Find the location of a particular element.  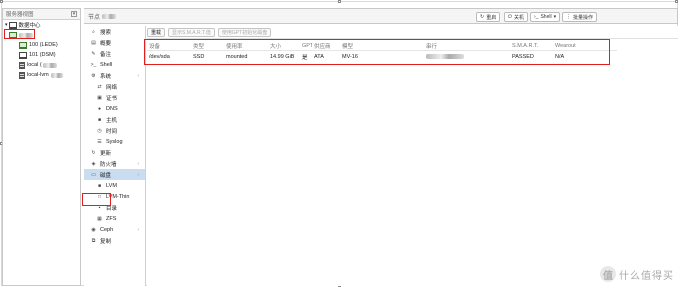

shell-label: Shell is located at coordinates (546, 17).